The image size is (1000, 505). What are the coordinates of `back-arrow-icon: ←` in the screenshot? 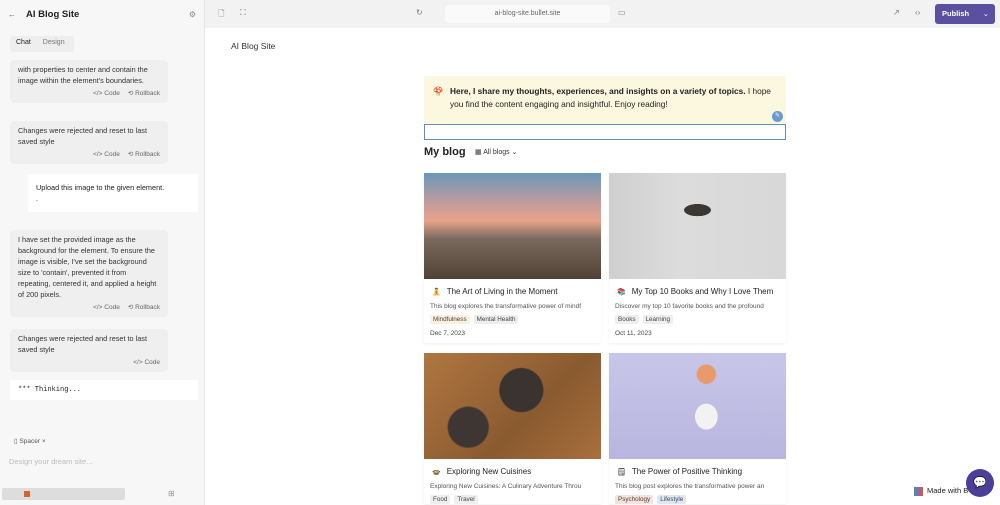 It's located at (12, 14).